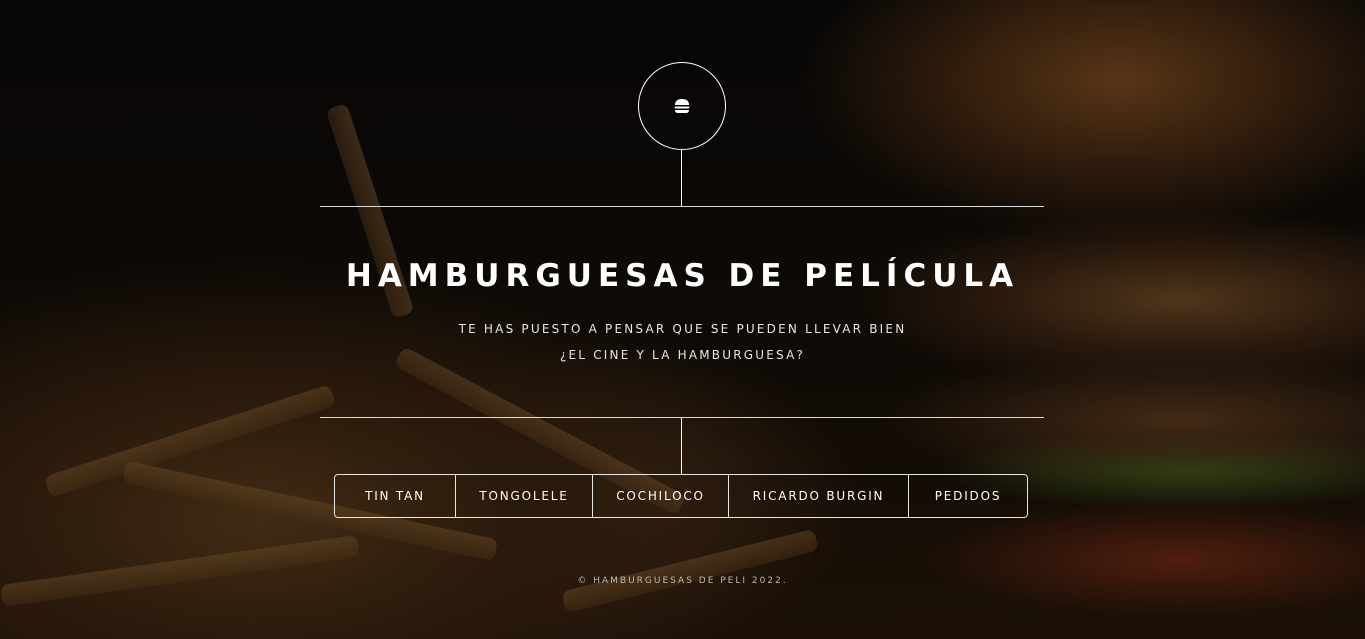 The width and height of the screenshot is (1365, 639). Describe the element at coordinates (681, 177) in the screenshot. I see `connector-line-top` at that location.